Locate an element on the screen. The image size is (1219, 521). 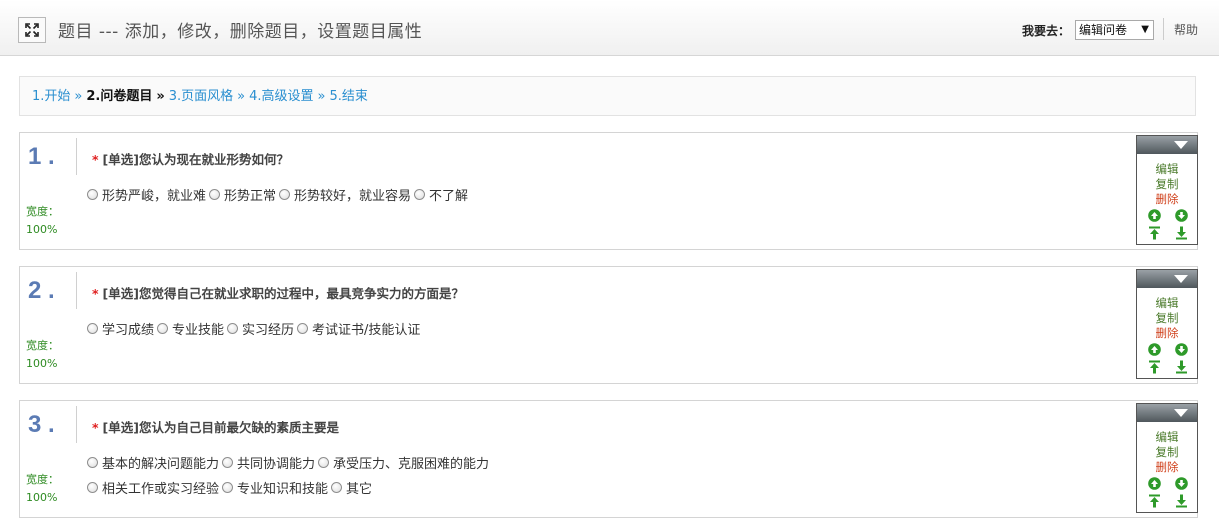
options-row: 形势严峻，就业难 形势正常 形势较好，就业容易 不了解 is located at coordinates (279, 194).